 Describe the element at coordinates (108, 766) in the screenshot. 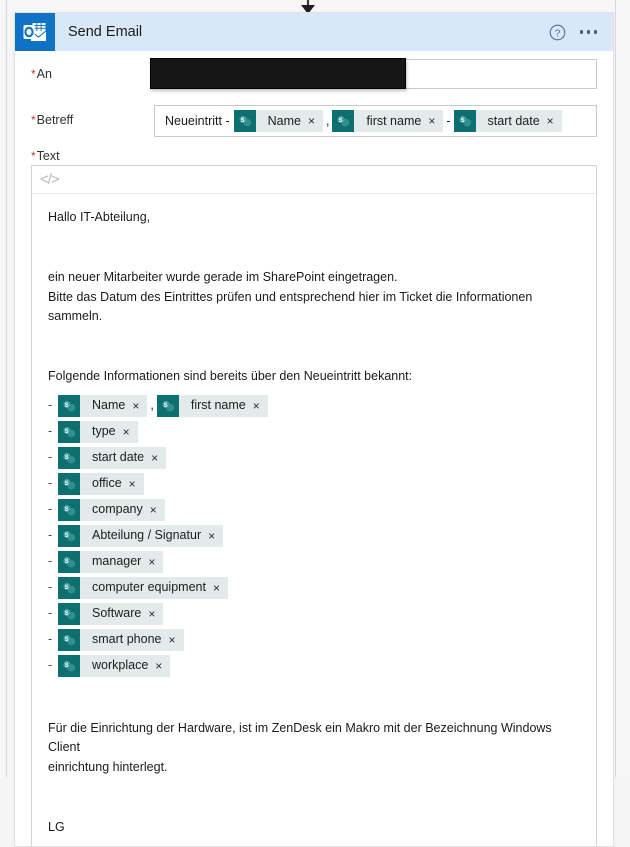

I see `body-paragraph-3-line-2: einrichtung hinterlegt.` at that location.